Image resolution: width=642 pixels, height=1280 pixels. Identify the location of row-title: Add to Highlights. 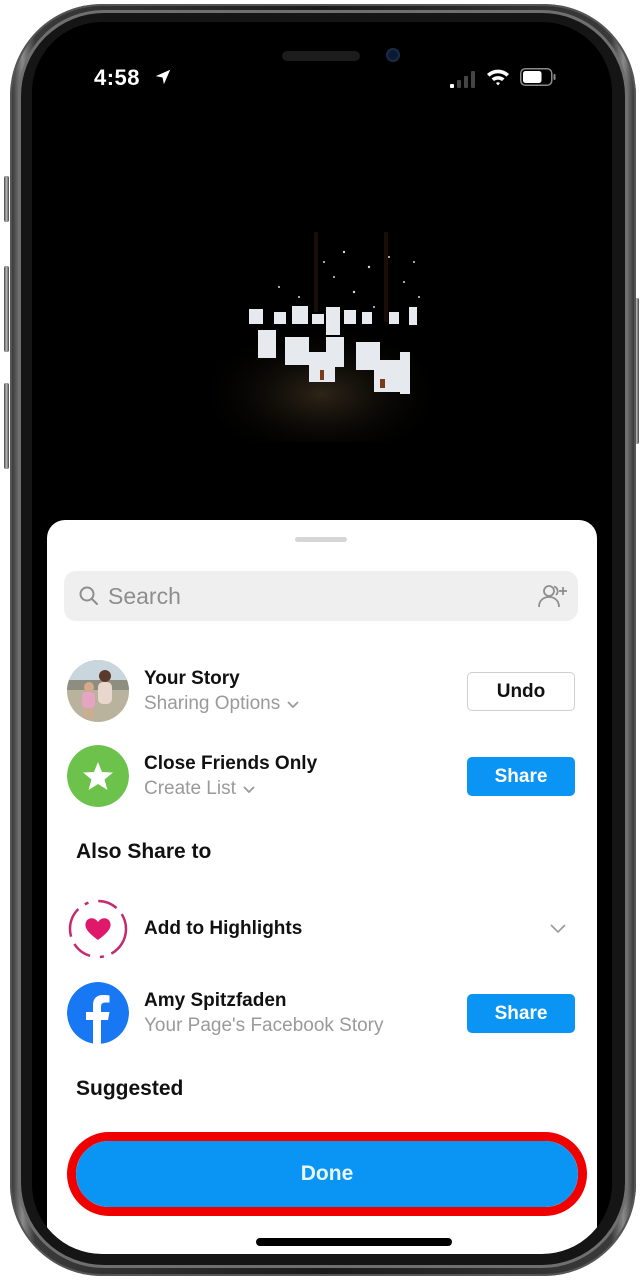
(223, 928).